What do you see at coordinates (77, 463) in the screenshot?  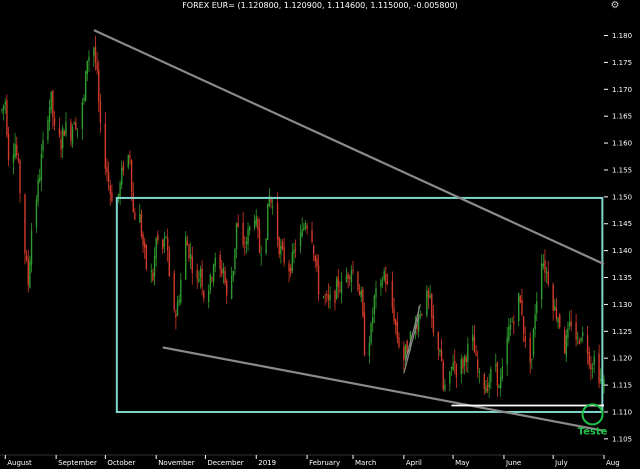 I see `x-tick-label: September` at bounding box center [77, 463].